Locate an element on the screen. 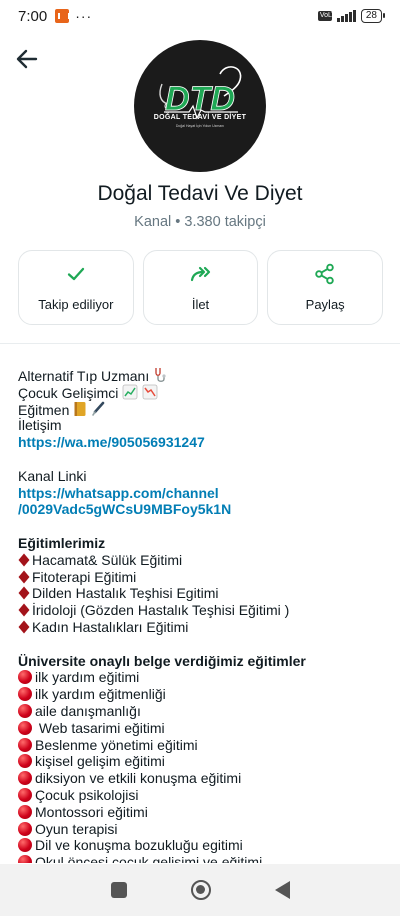  training-label: Hacamat& Sülük Eğitimi is located at coordinates (107, 559).